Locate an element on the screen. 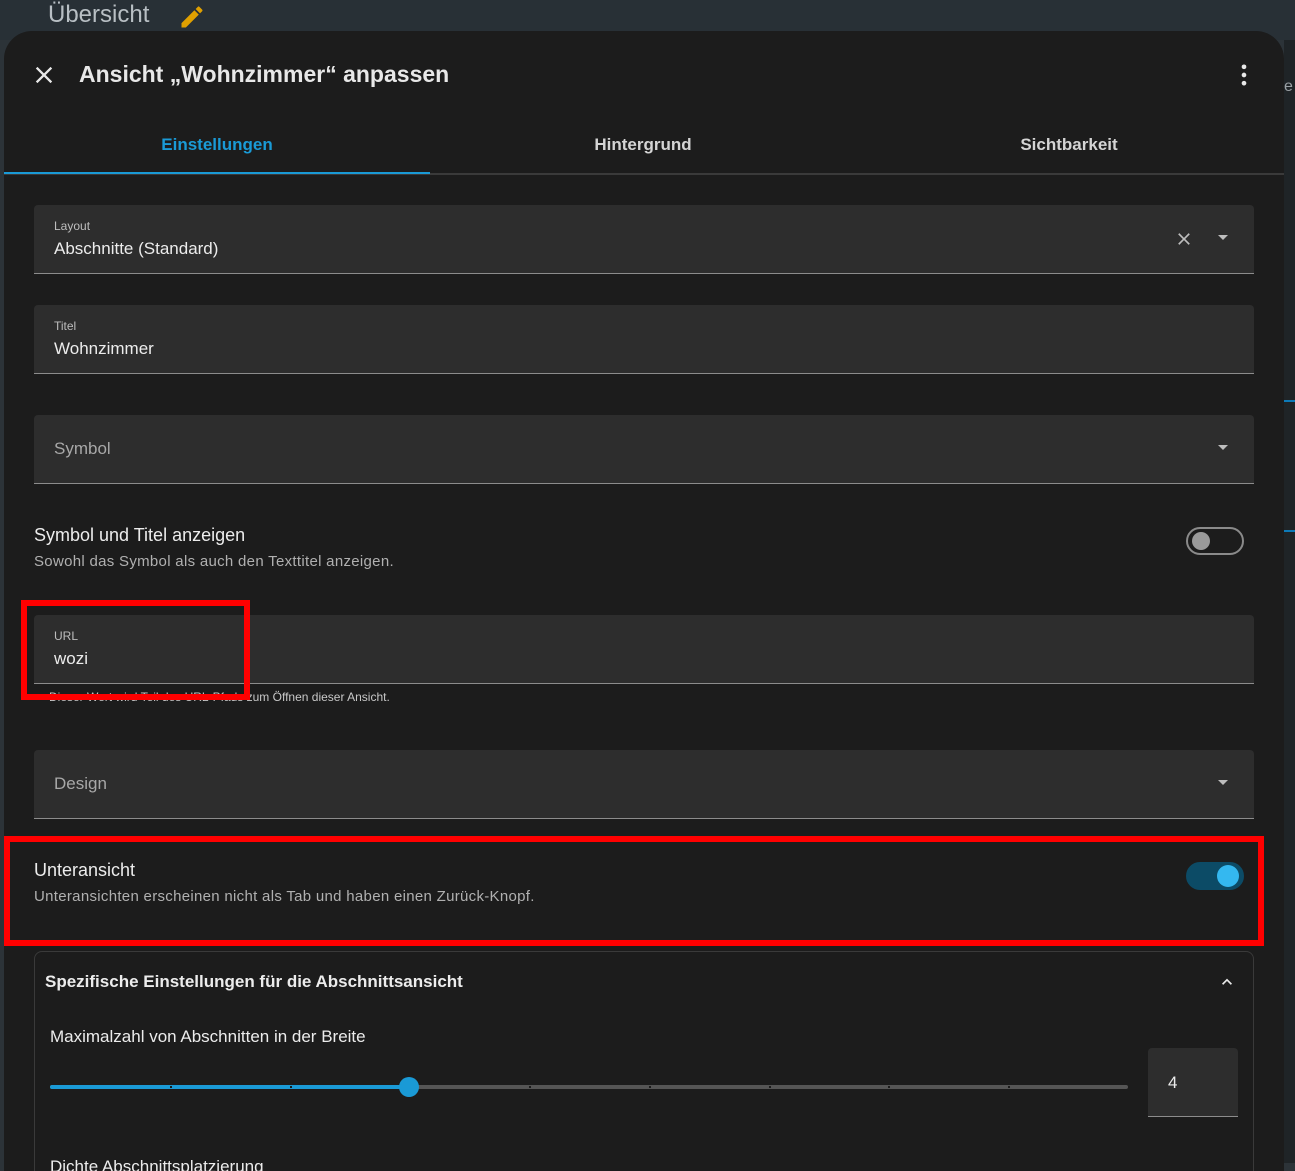  layout-value: Abschnitte (Standard) is located at coordinates (136, 248).